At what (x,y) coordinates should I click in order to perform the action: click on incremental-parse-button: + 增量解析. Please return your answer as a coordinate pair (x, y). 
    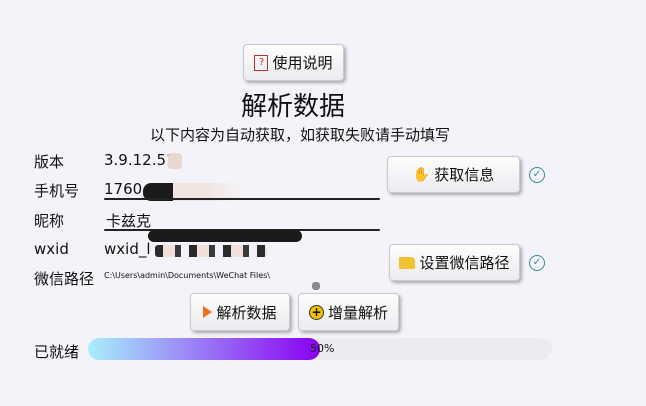
    Looking at the image, I should click on (348, 312).